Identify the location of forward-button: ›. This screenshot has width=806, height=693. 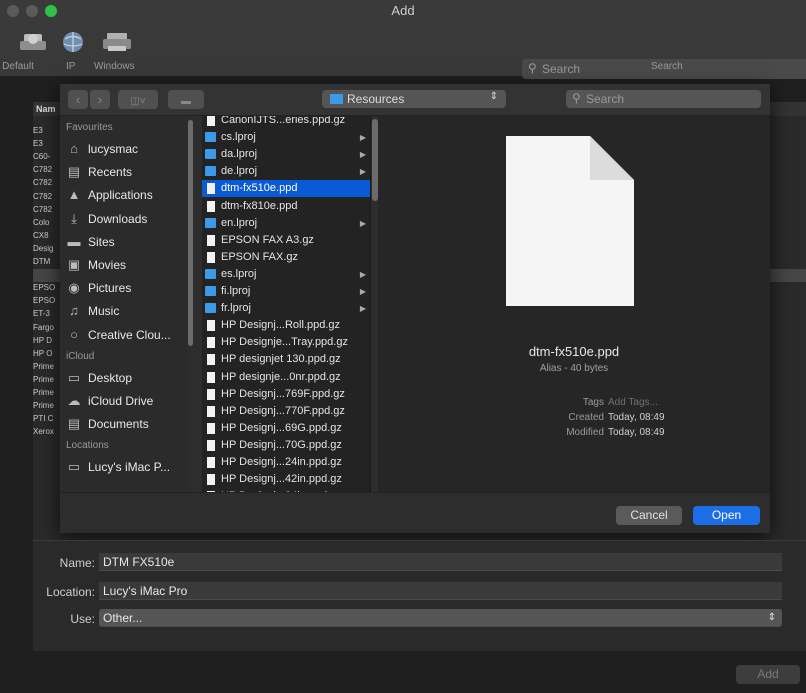
(100, 99).